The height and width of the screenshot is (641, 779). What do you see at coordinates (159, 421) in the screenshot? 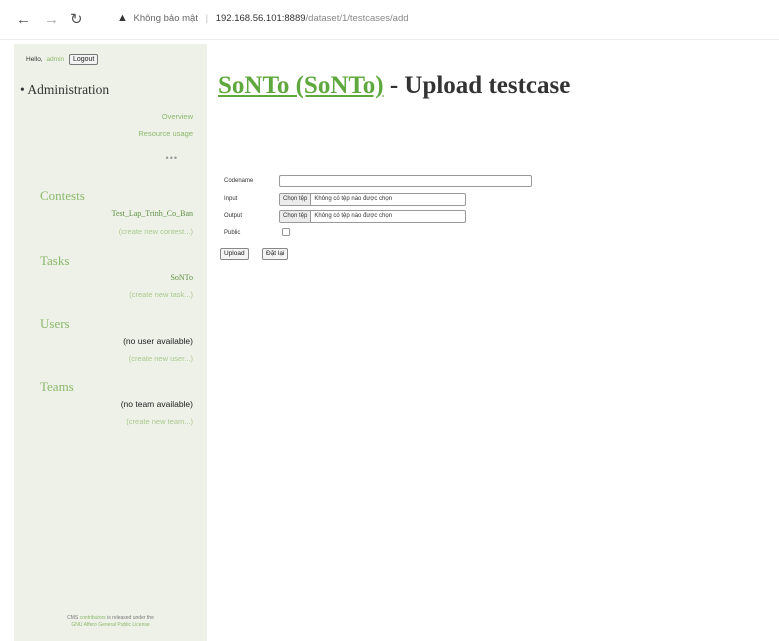
I see `create-team-link: (create new team...)` at bounding box center [159, 421].